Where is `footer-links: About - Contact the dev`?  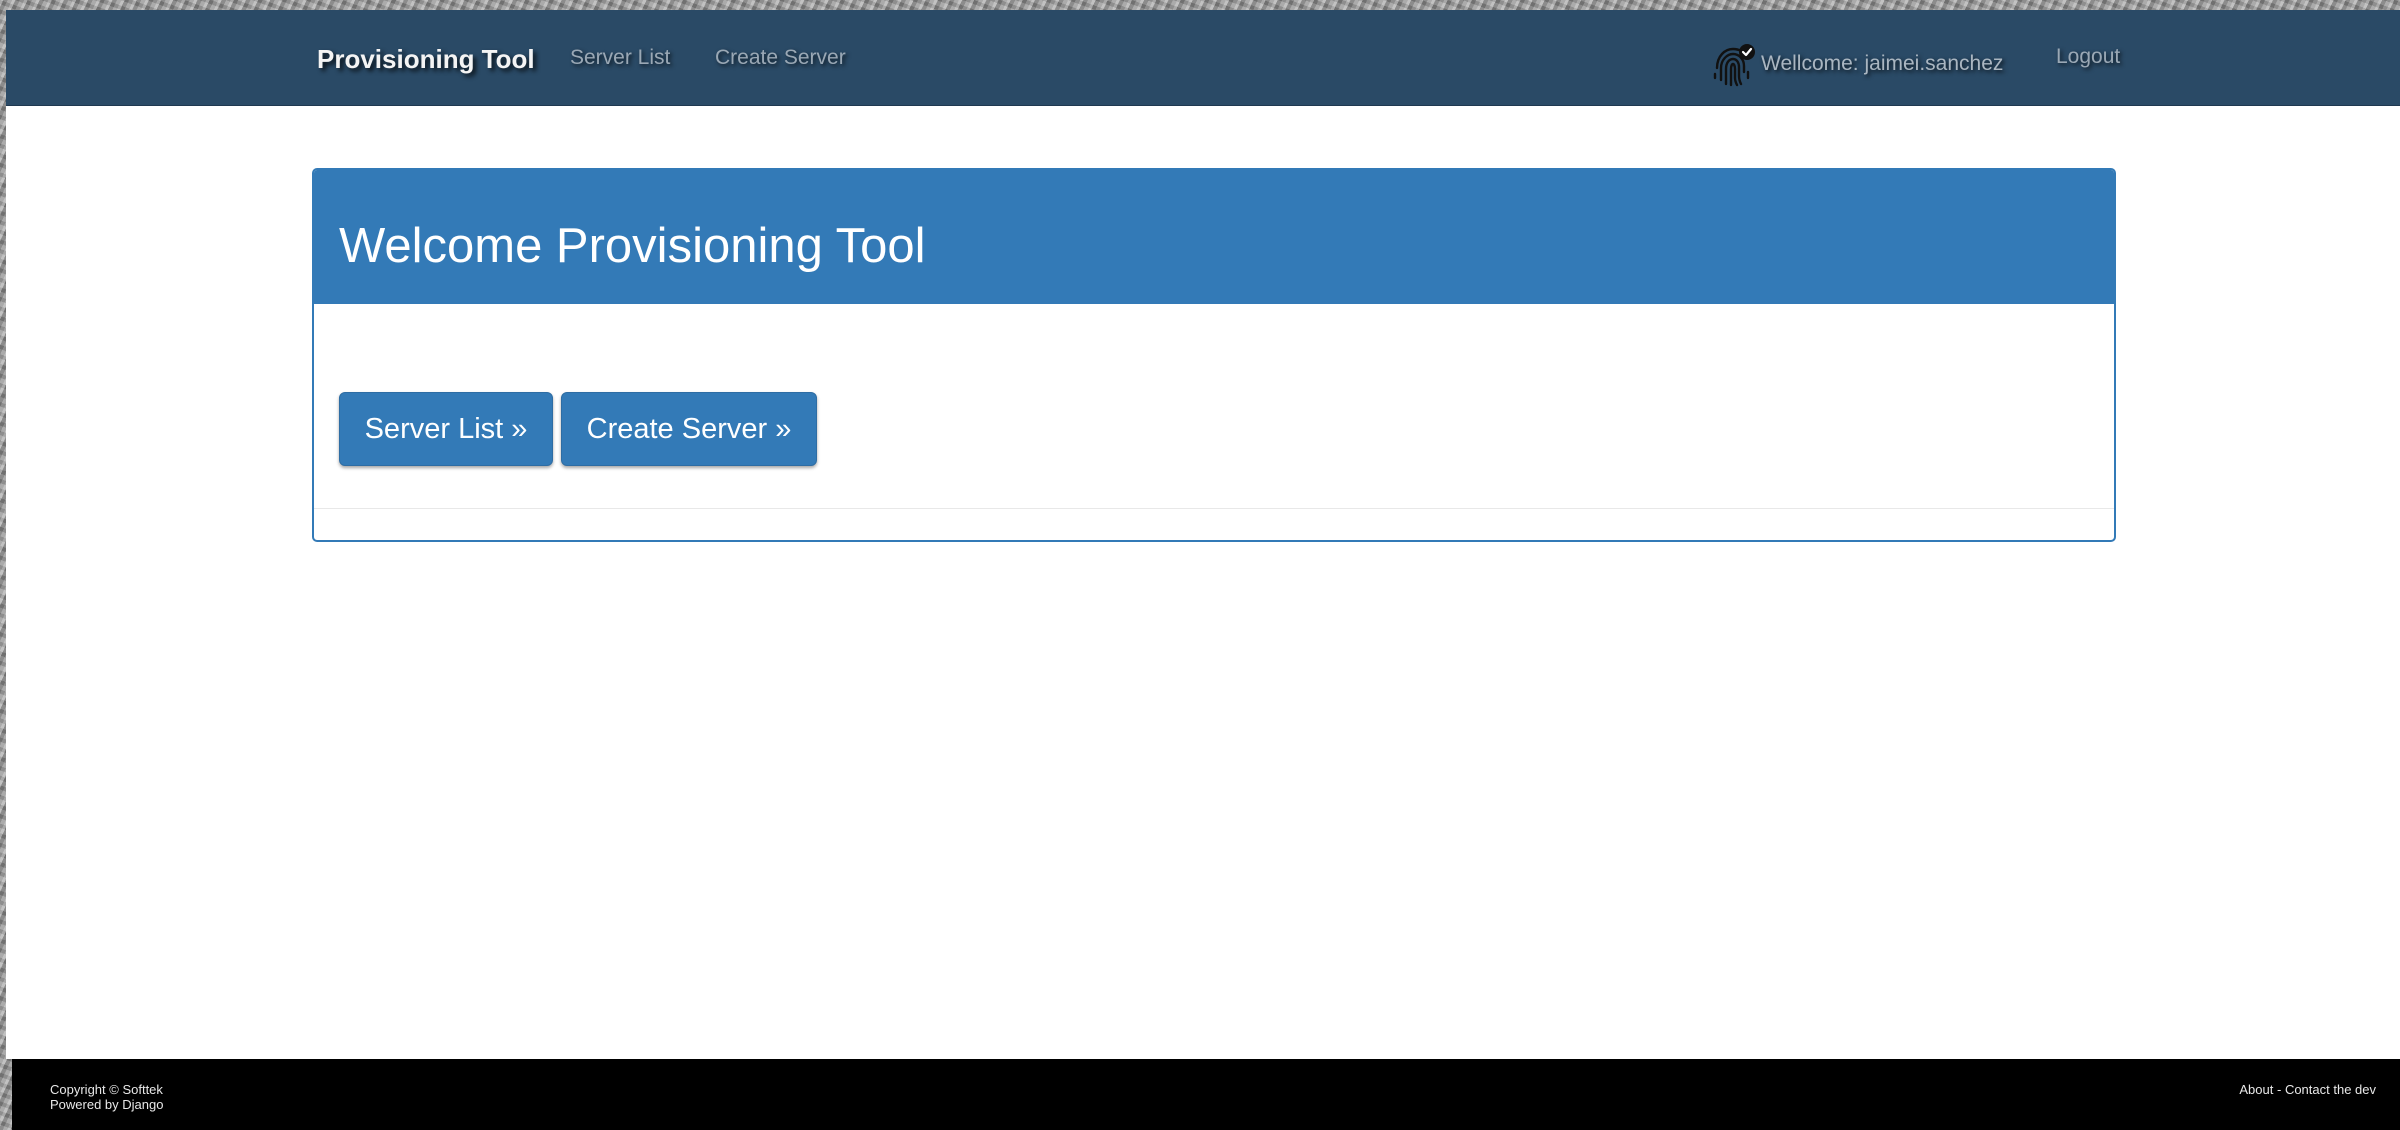 footer-links: About - Contact the dev is located at coordinates (2307, 1089).